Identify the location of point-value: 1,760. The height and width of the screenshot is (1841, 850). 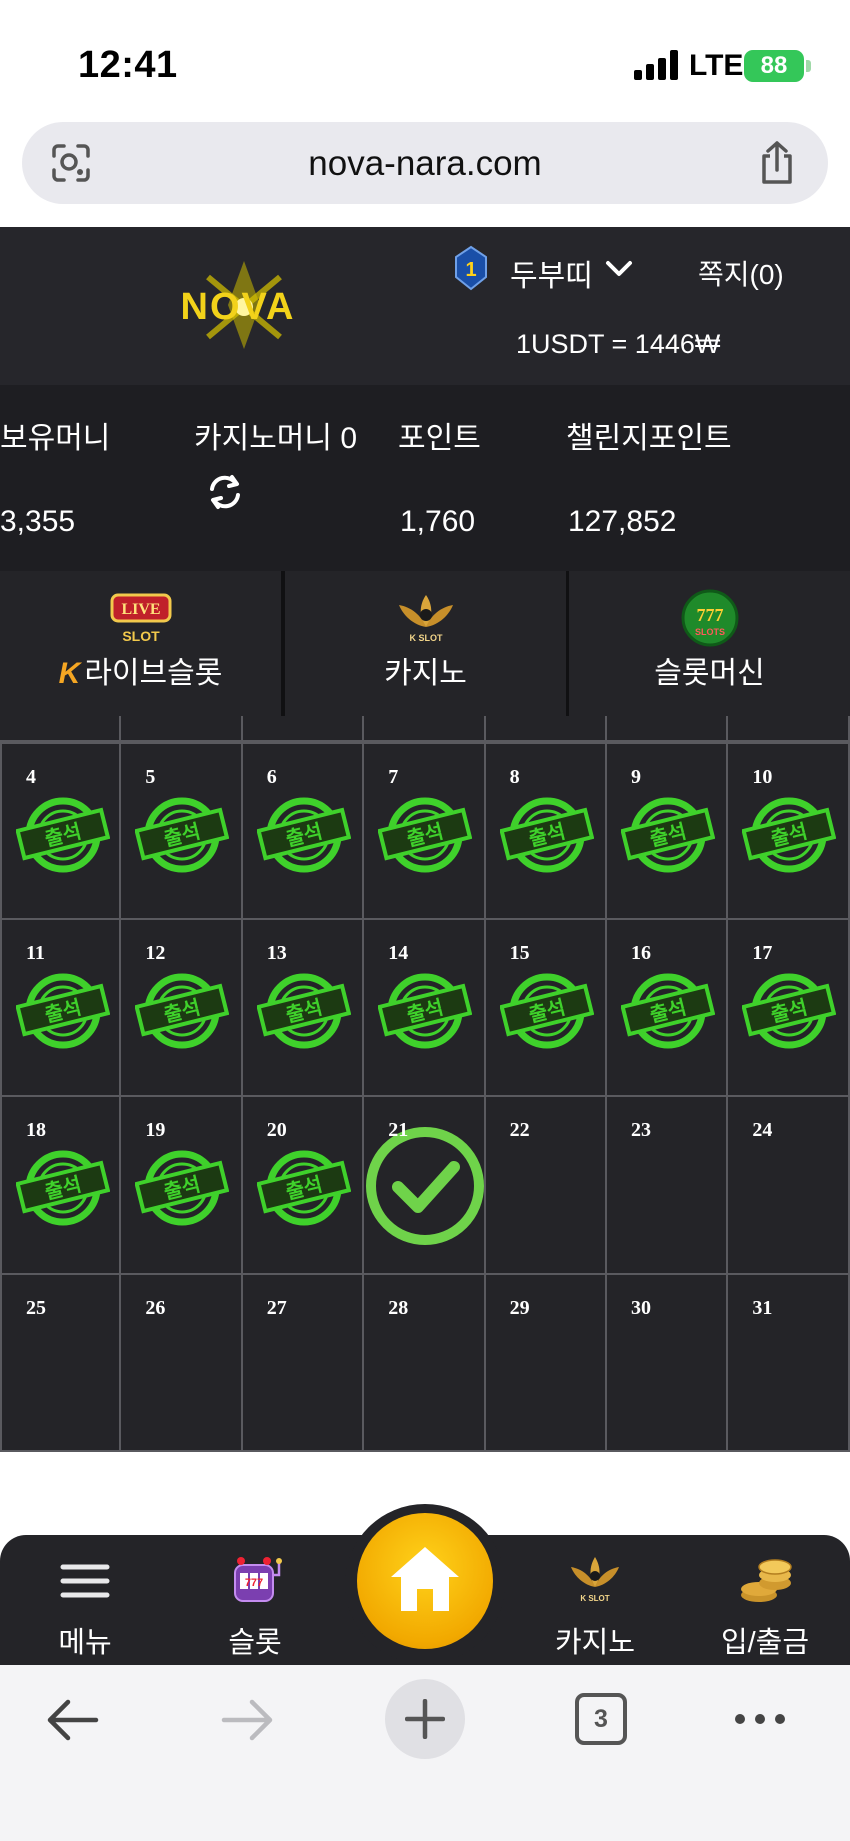
(438, 521).